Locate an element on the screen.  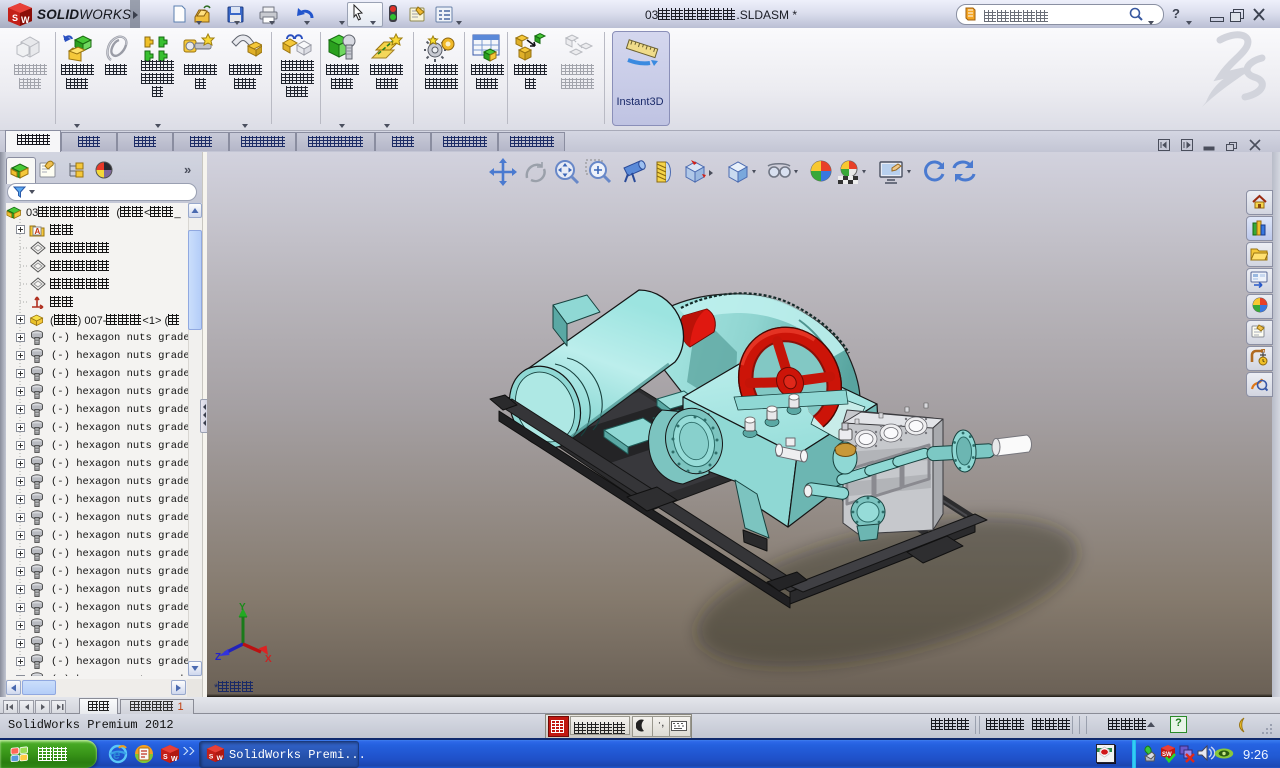
svg-text: Y is located at coordinates (242, 607).